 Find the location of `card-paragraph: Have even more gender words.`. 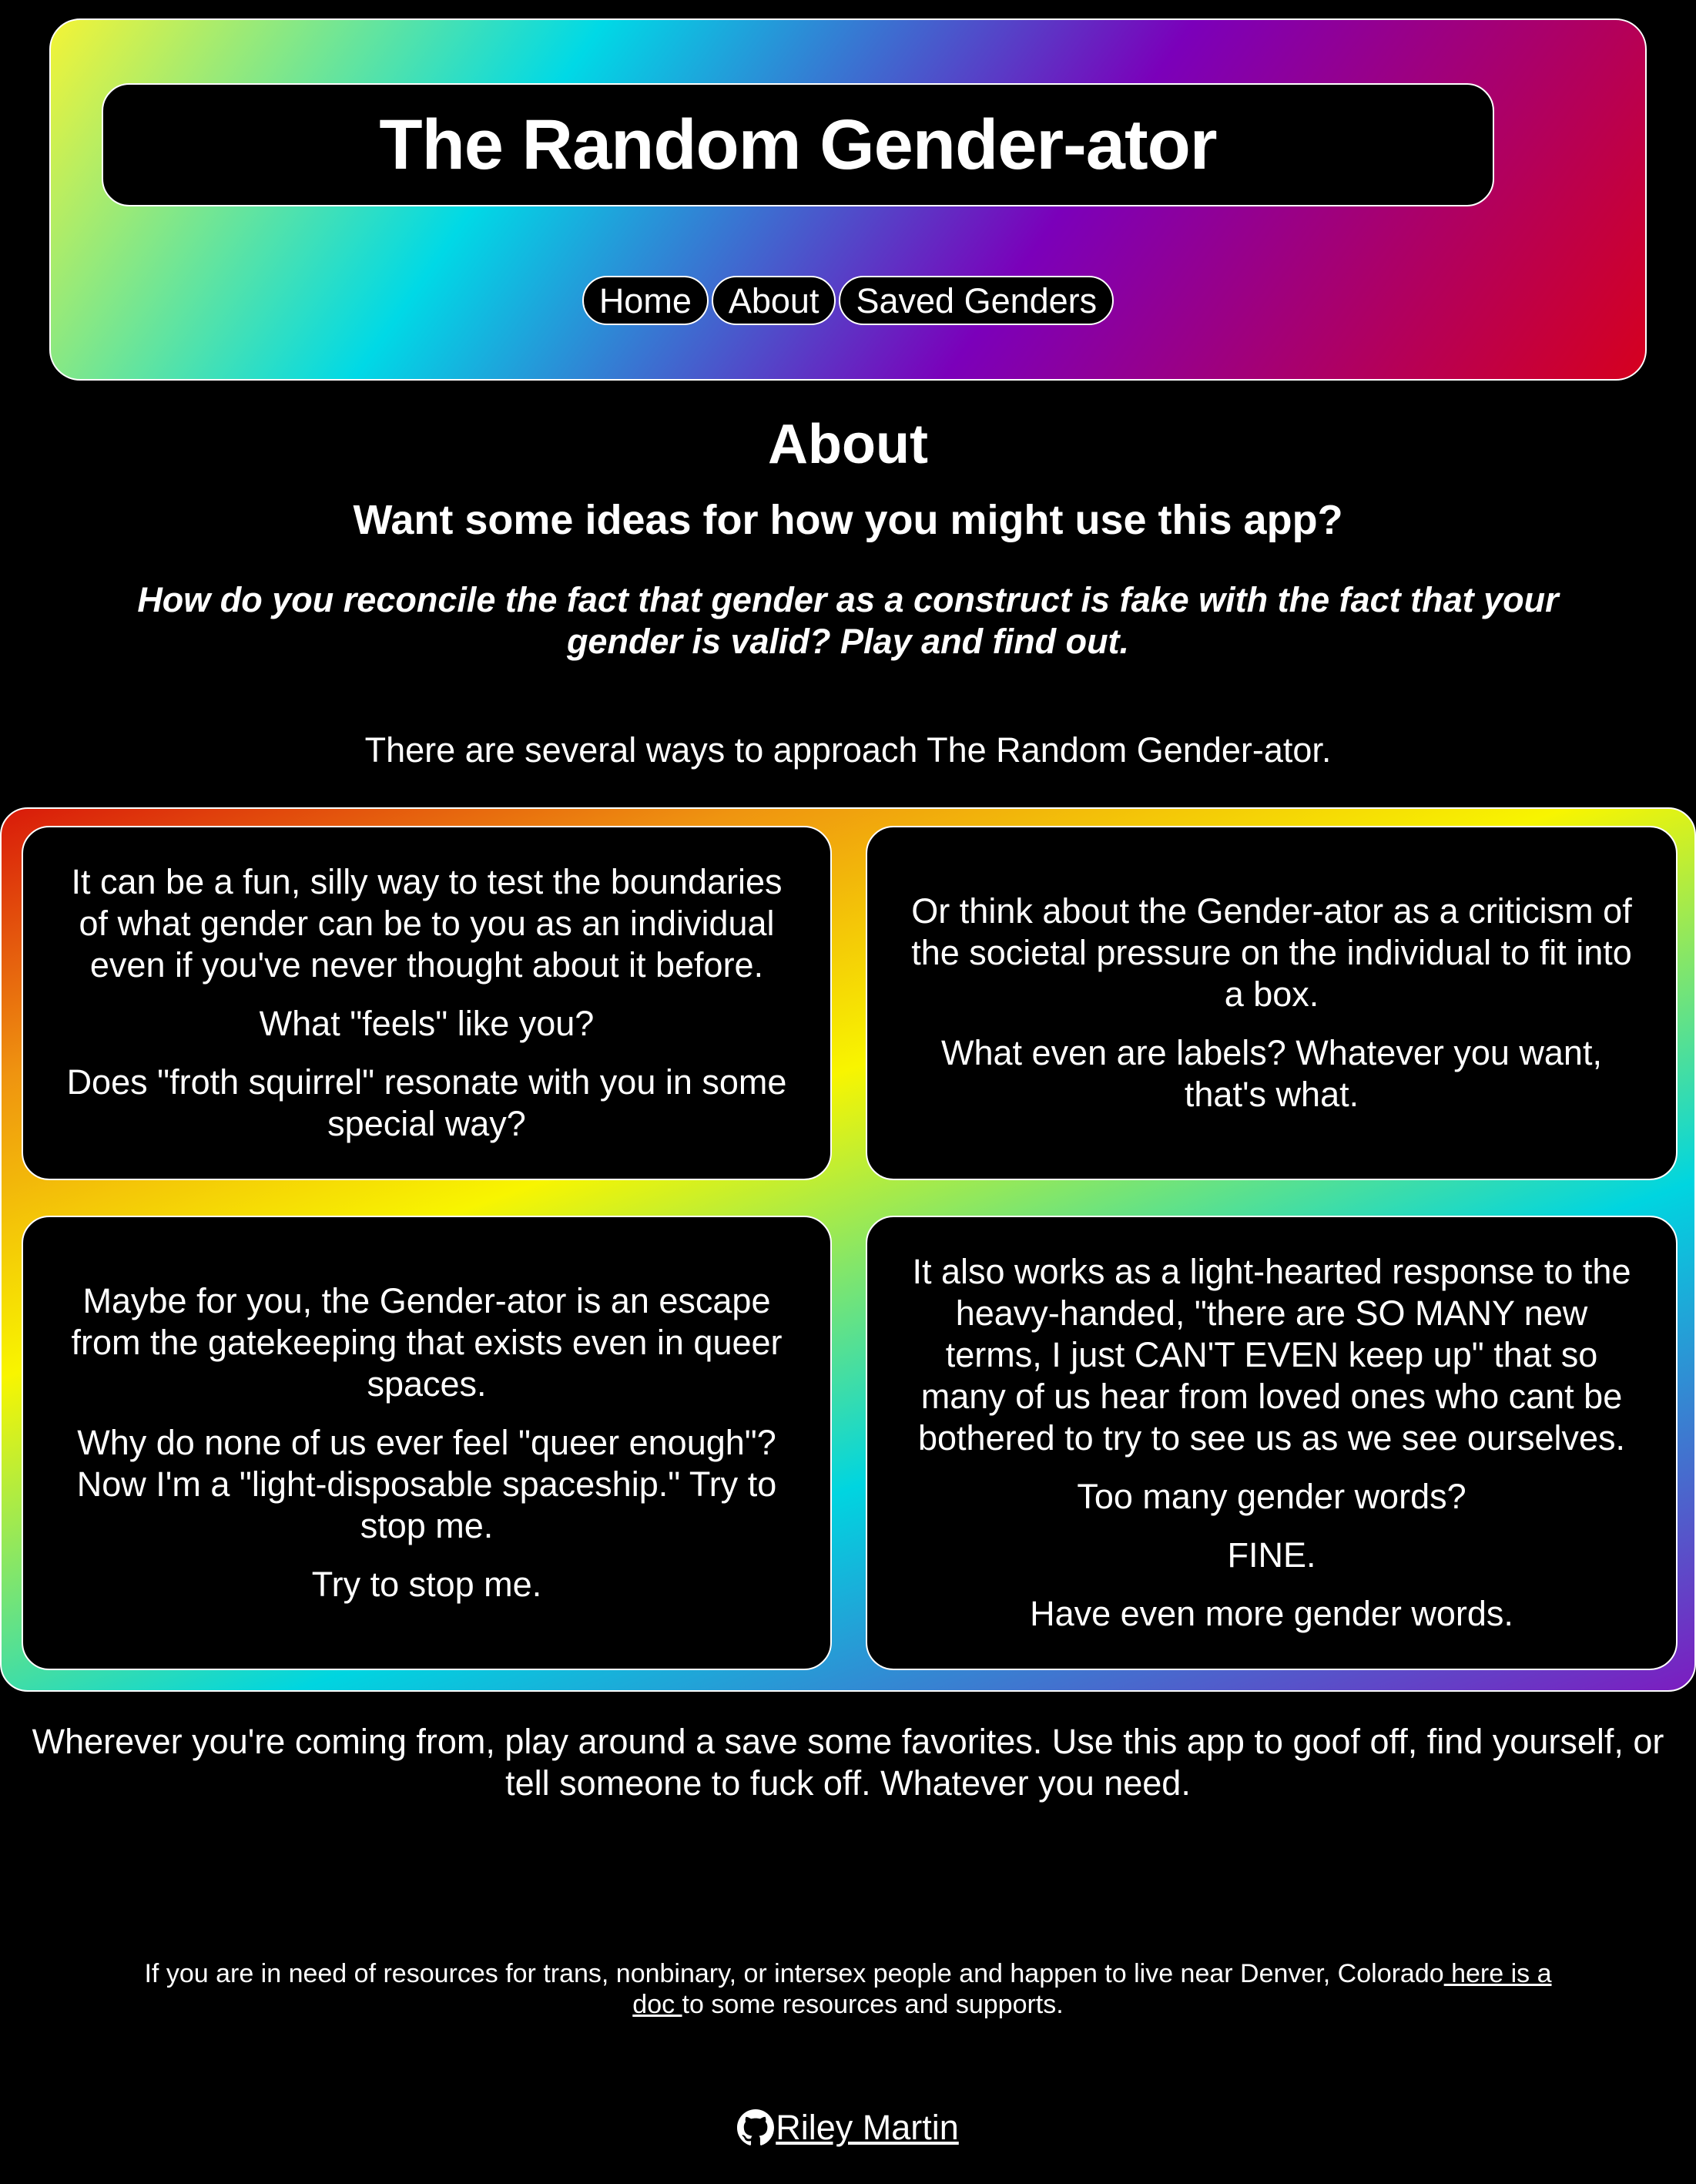

card-paragraph: Have even more gender words. is located at coordinates (1272, 1613).